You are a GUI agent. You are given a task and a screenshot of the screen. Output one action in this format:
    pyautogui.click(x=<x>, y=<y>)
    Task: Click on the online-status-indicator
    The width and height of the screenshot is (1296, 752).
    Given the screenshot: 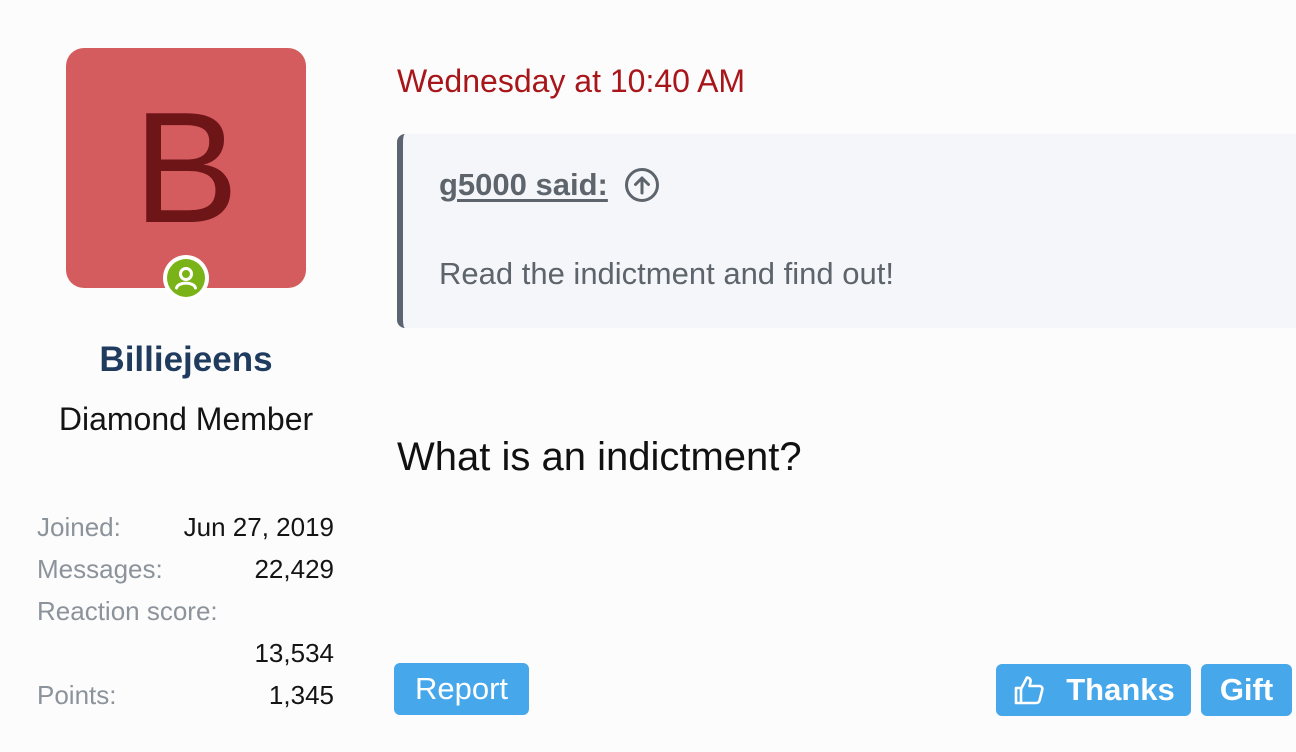 What is the action you would take?
    pyautogui.click(x=186, y=278)
    